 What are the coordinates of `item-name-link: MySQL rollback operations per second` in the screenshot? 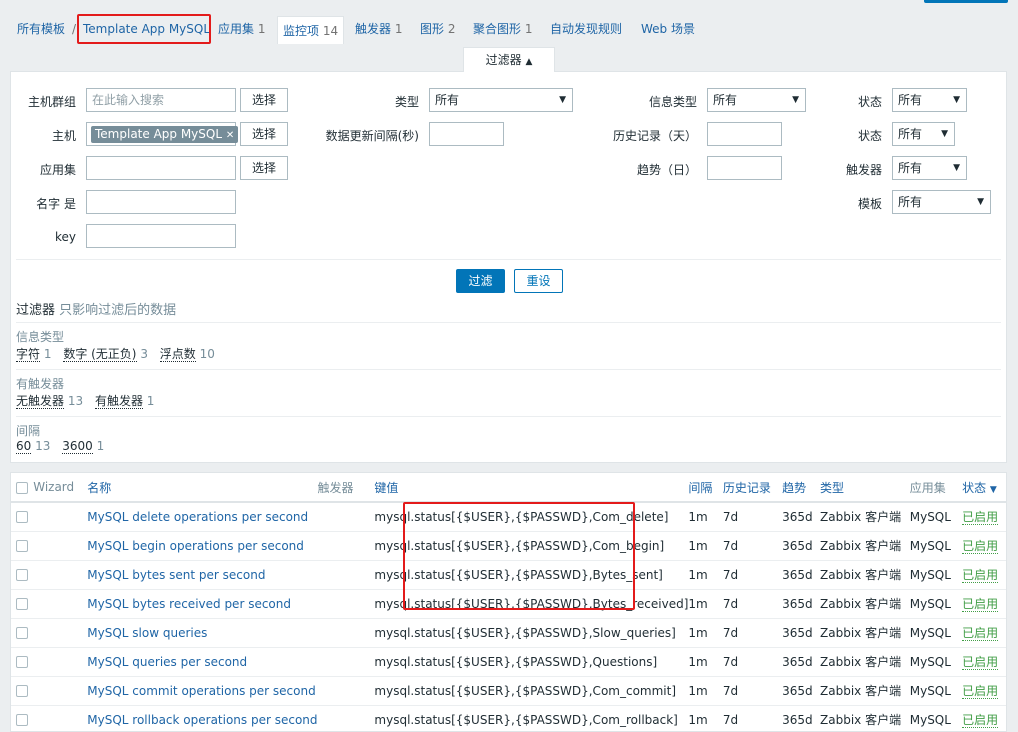 It's located at (202, 720).